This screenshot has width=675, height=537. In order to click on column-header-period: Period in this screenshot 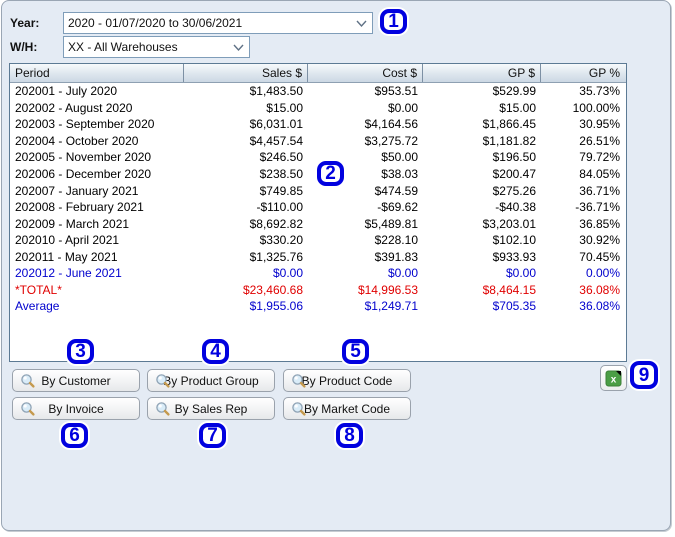, I will do `click(97, 73)`.